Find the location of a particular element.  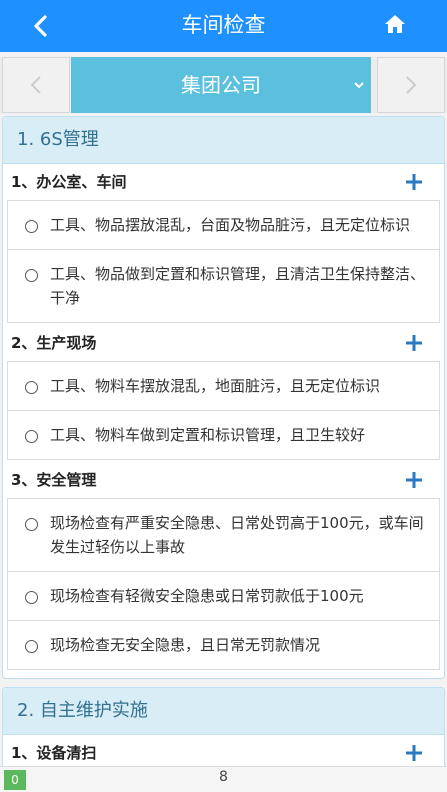

option-item: 工具、物料车摆放混乱，地面脏污，且无定位标识 is located at coordinates (223, 386).